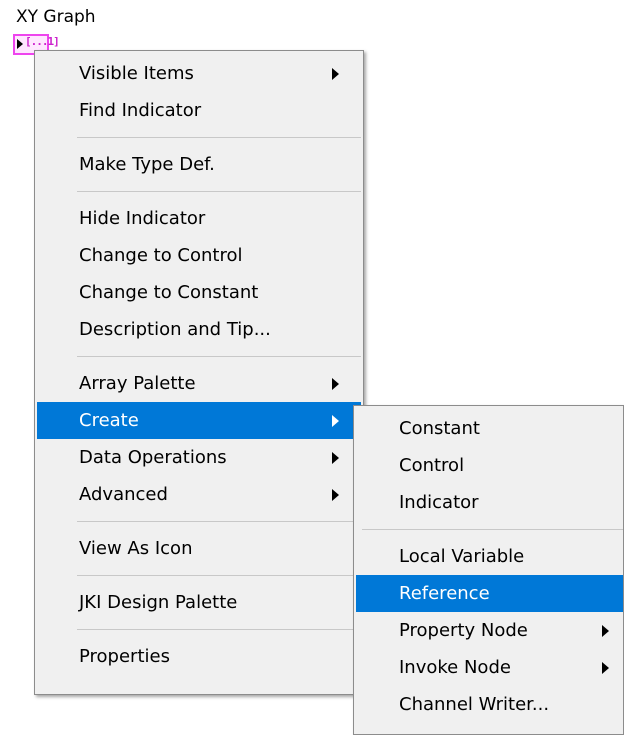  Describe the element at coordinates (199, 494) in the screenshot. I see `menu-item-advanced: Advanced` at that location.